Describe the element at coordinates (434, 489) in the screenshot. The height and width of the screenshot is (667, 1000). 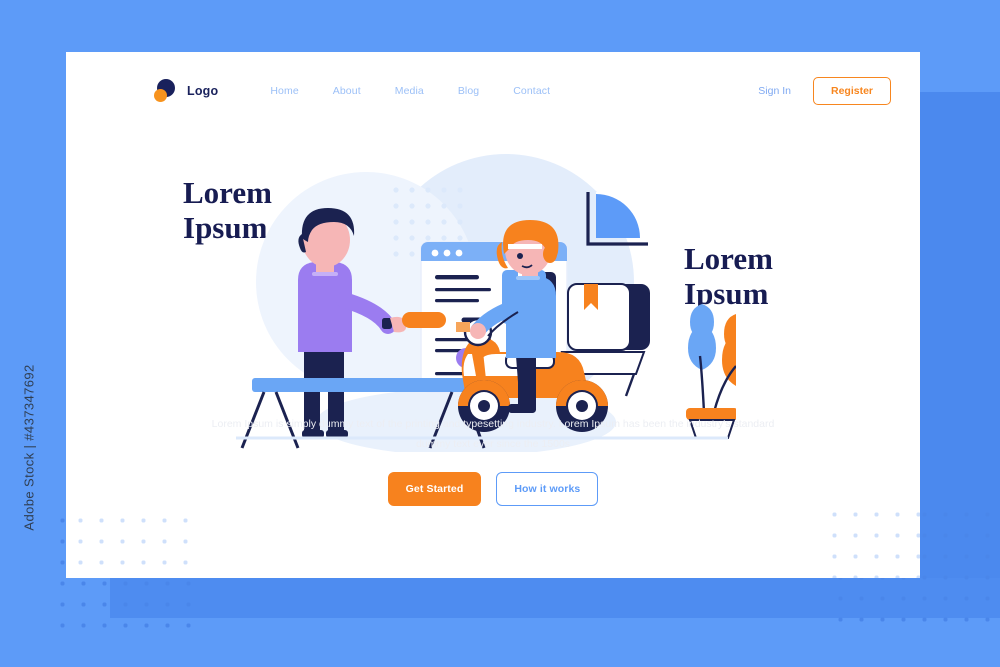
I see `get-started-button: Get Started` at that location.